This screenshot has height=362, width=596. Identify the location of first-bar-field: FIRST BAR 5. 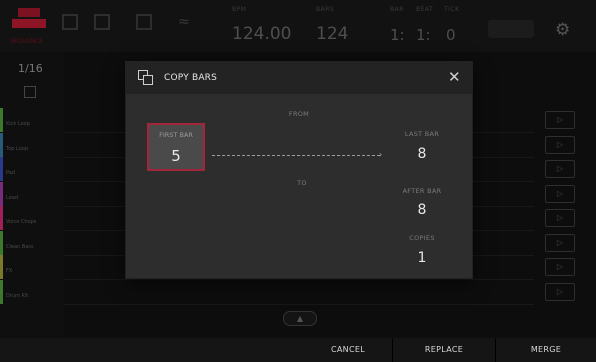
(176, 147).